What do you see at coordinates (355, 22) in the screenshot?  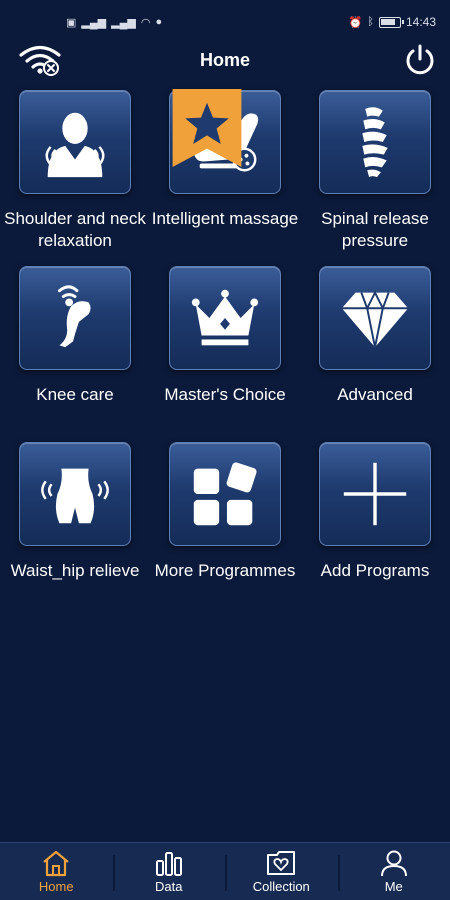 I see `alarm-icon: ⏰` at bounding box center [355, 22].